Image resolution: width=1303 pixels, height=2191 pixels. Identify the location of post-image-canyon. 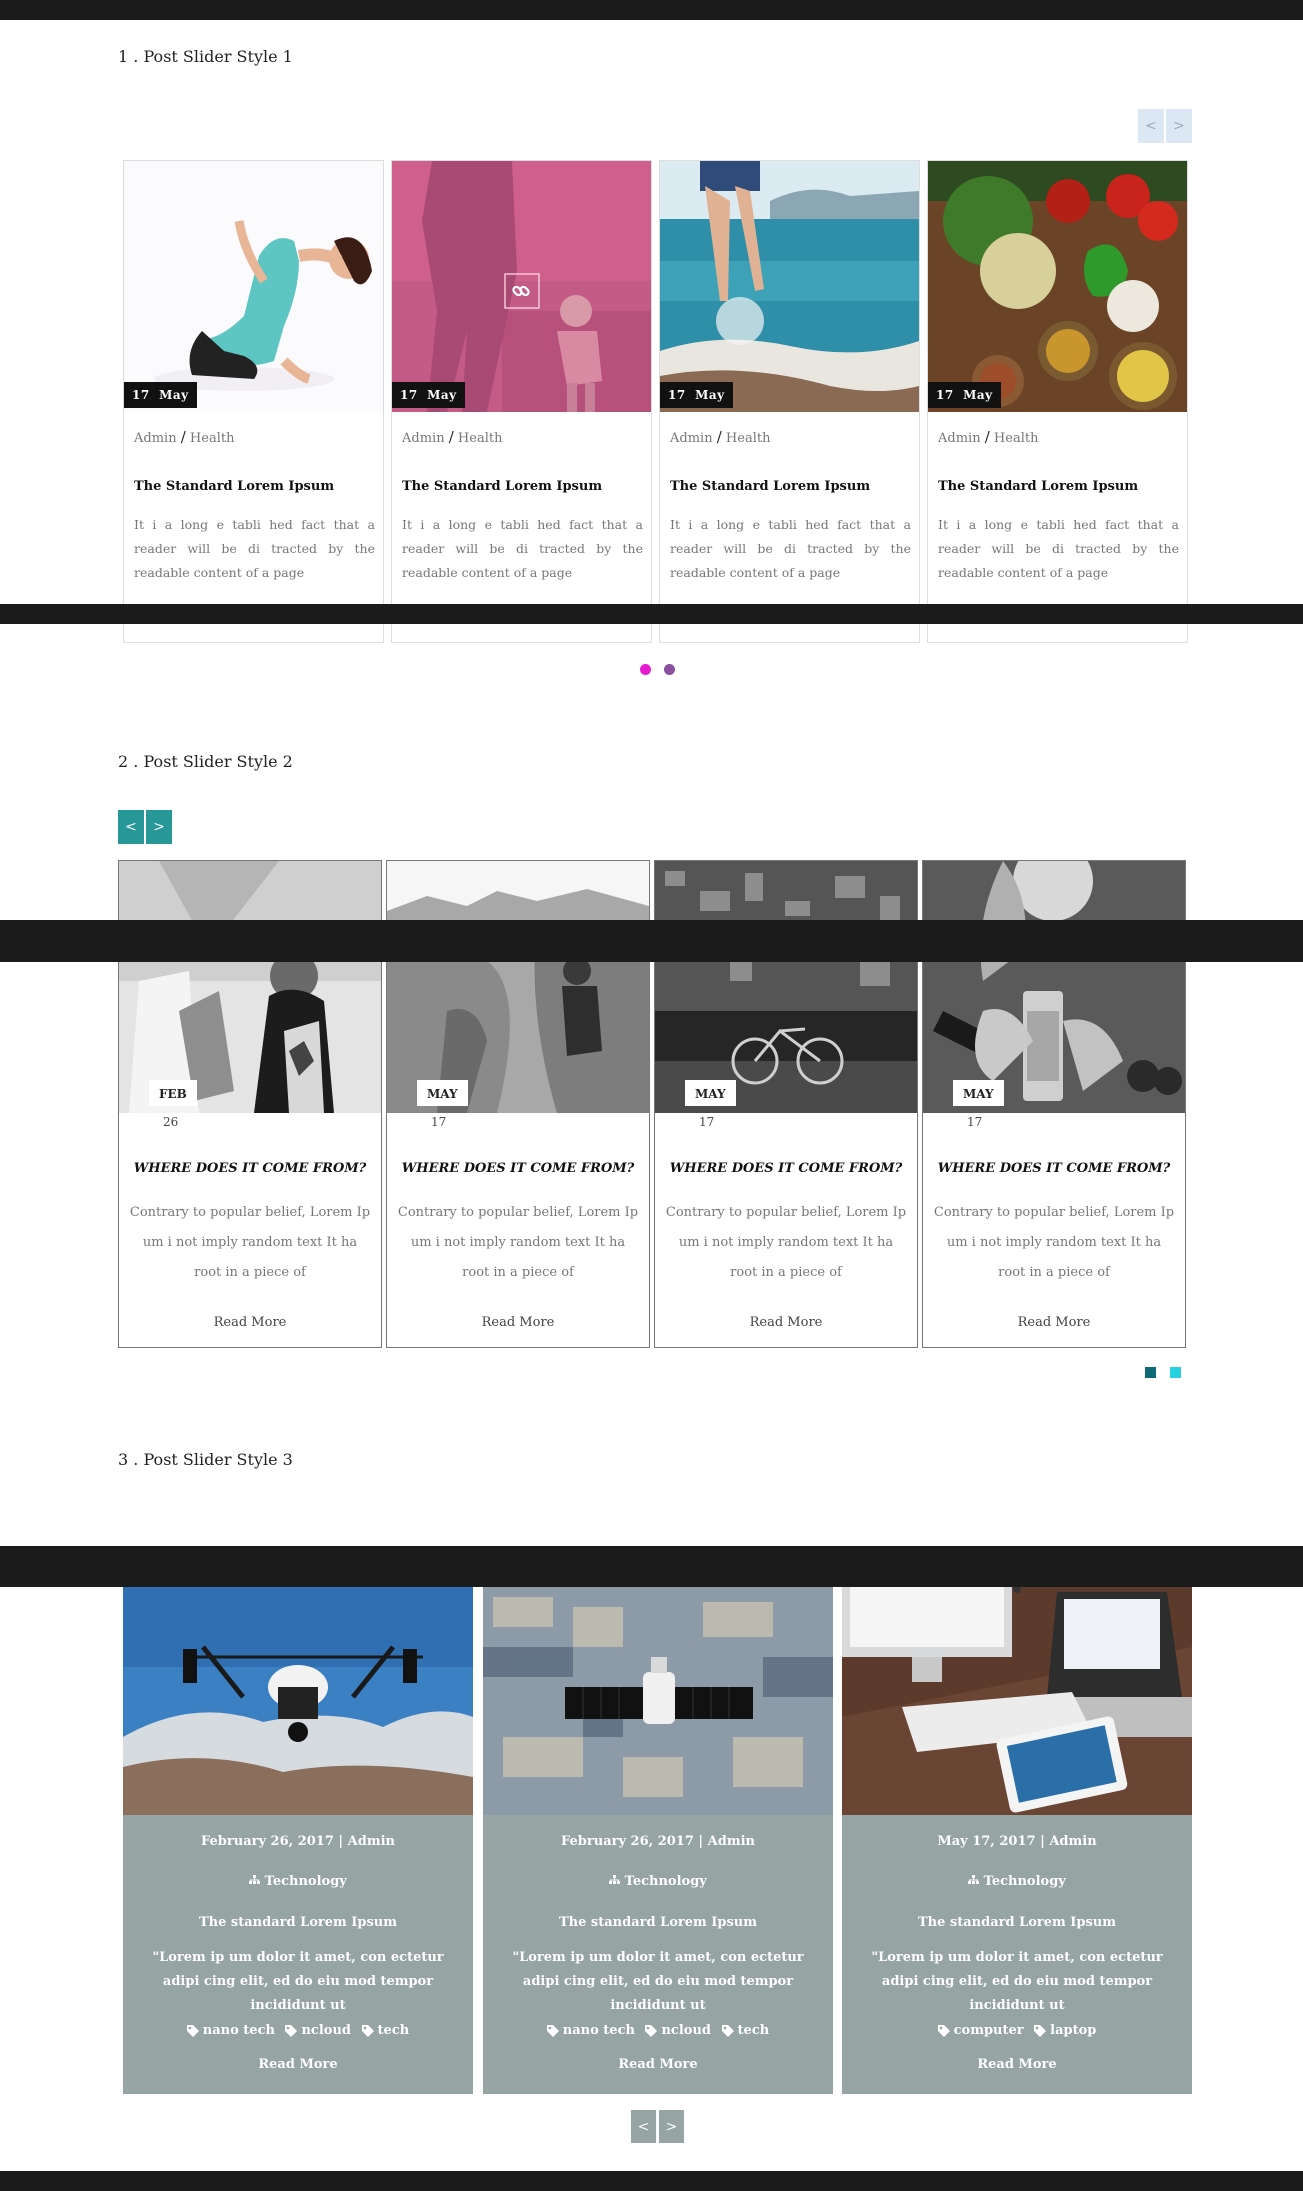
(518, 987).